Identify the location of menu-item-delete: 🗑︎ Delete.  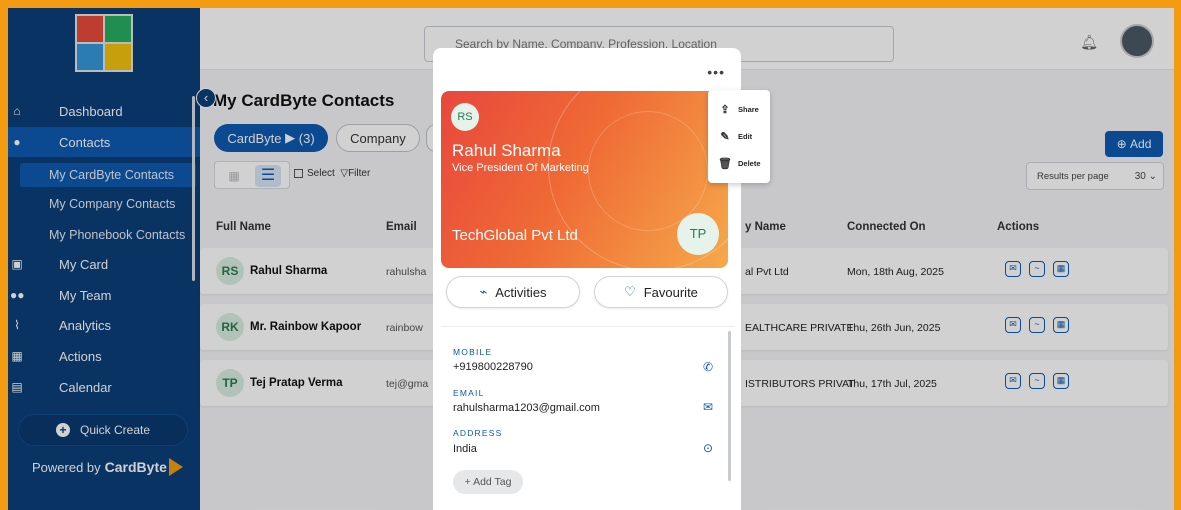
(739, 163).